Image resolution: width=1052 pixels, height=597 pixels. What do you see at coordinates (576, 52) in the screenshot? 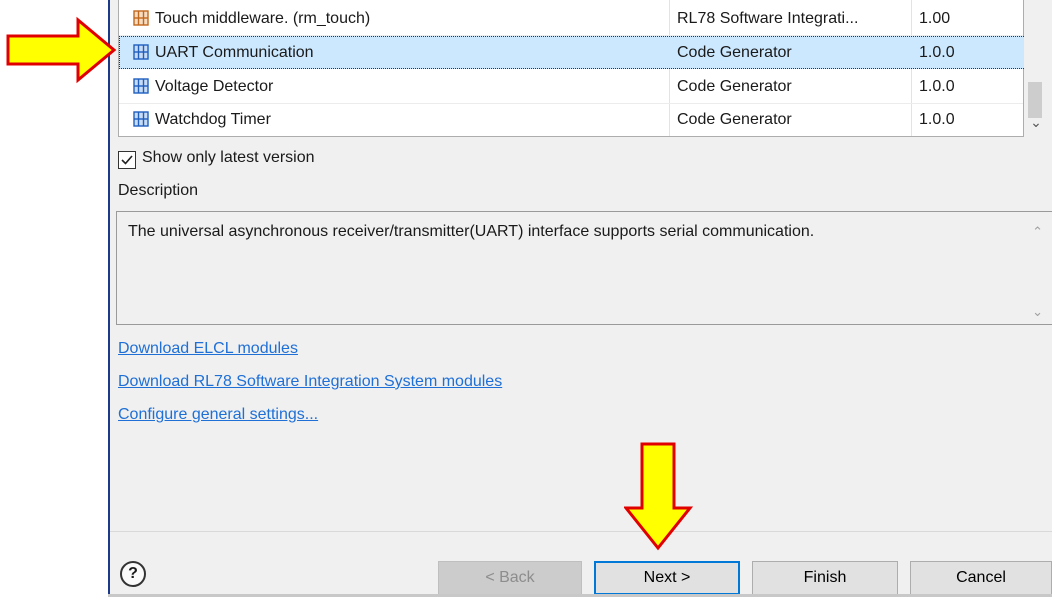
I see `table-row-selected: UART Communication Code Generator 1.0.0` at bounding box center [576, 52].